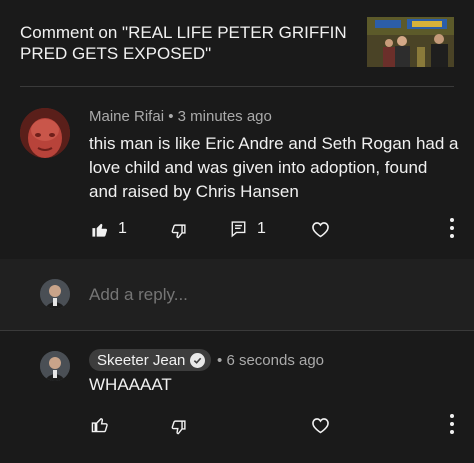 The image size is (474, 463). Describe the element at coordinates (141, 360) in the screenshot. I see `reply-author: Skeeter Jean` at that location.